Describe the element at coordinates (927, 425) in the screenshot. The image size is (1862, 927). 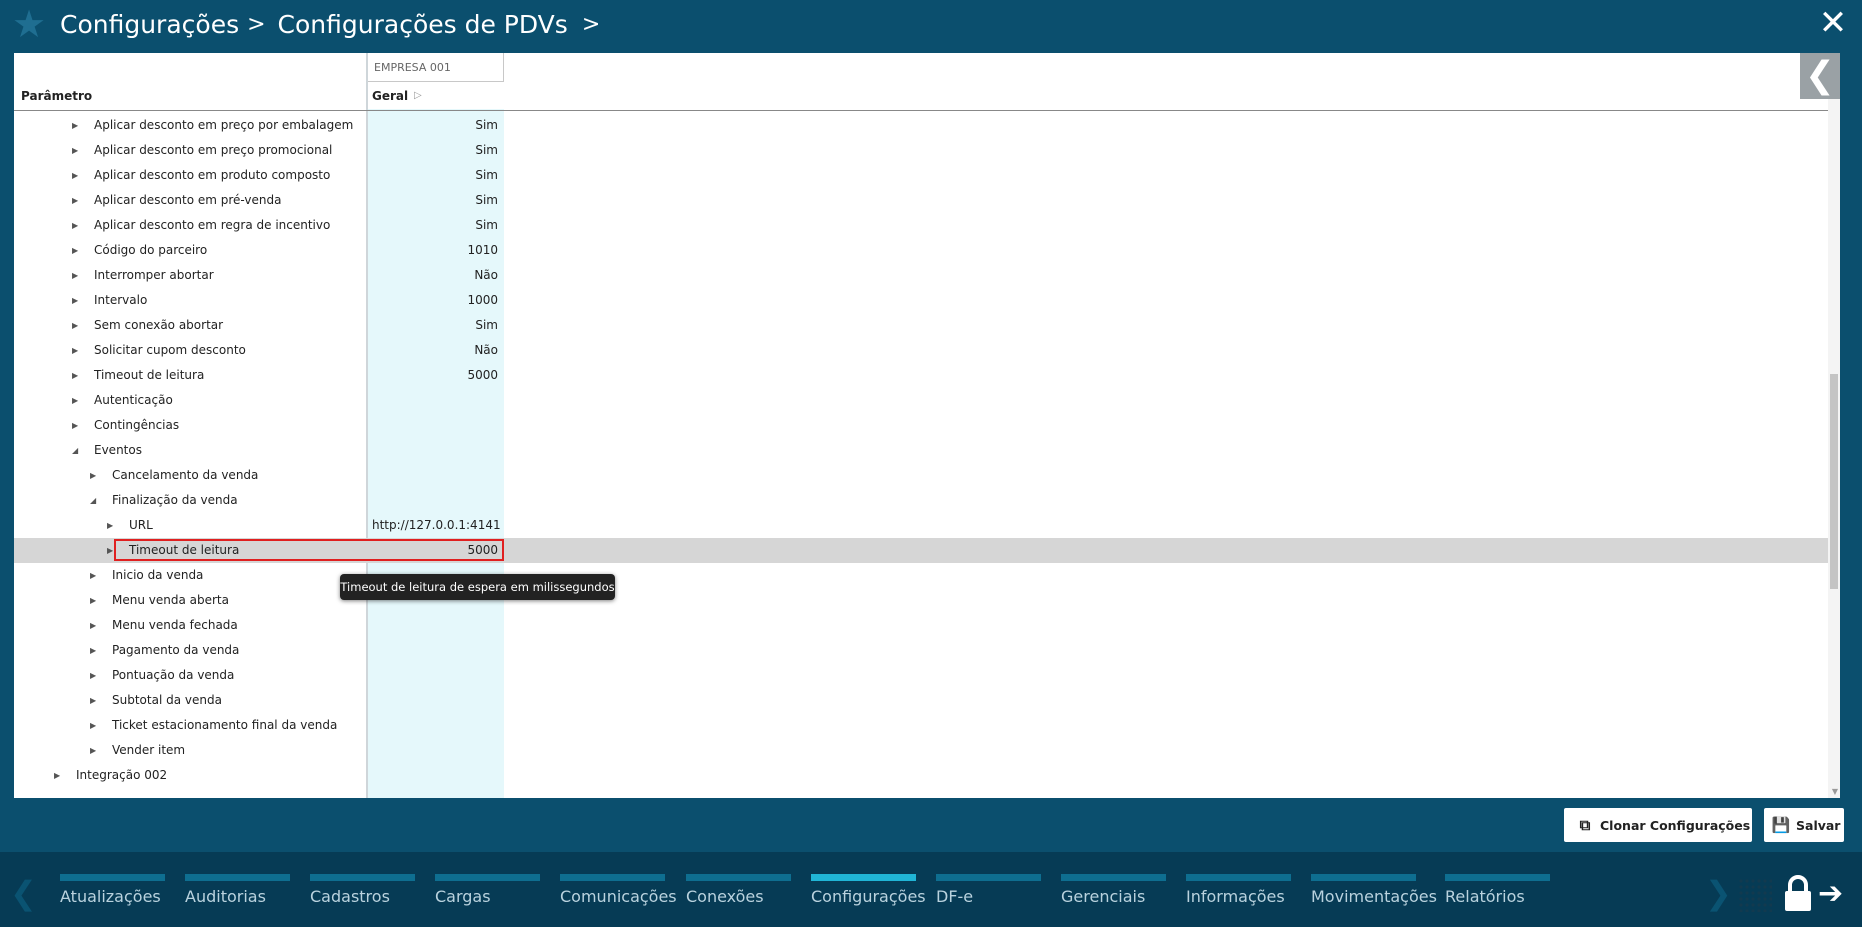
I see `table-row: ▶ Contingências` at that location.